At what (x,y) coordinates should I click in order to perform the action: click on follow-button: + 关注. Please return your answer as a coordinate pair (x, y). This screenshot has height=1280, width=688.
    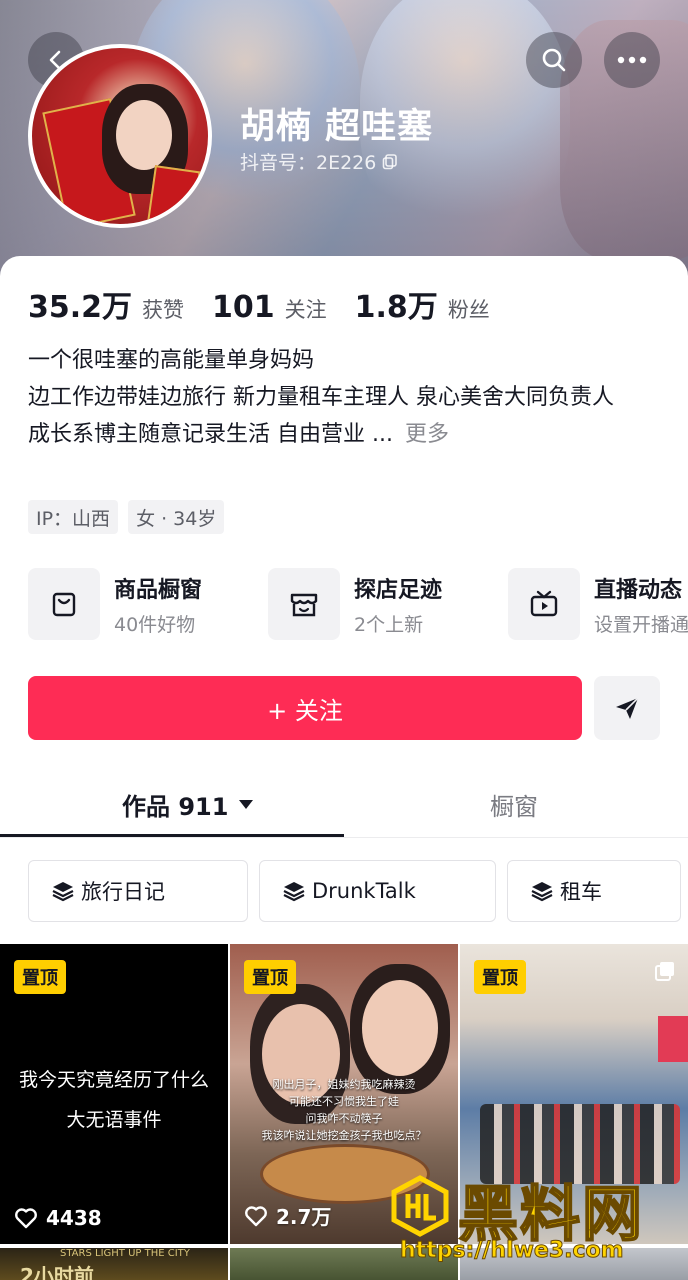
    Looking at the image, I should click on (305, 708).